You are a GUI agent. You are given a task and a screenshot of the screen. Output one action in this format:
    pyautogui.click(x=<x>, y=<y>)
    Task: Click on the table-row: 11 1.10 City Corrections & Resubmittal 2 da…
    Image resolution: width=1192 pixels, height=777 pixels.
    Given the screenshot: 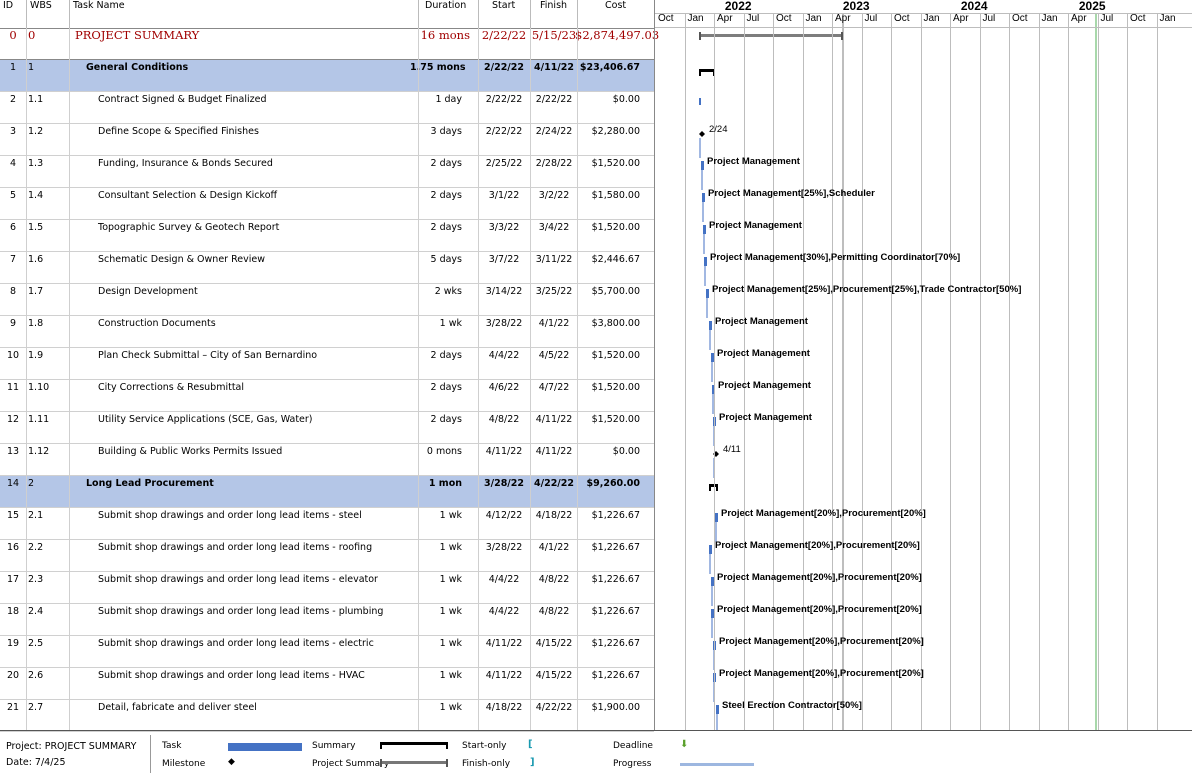 What is the action you would take?
    pyautogui.click(x=327, y=396)
    